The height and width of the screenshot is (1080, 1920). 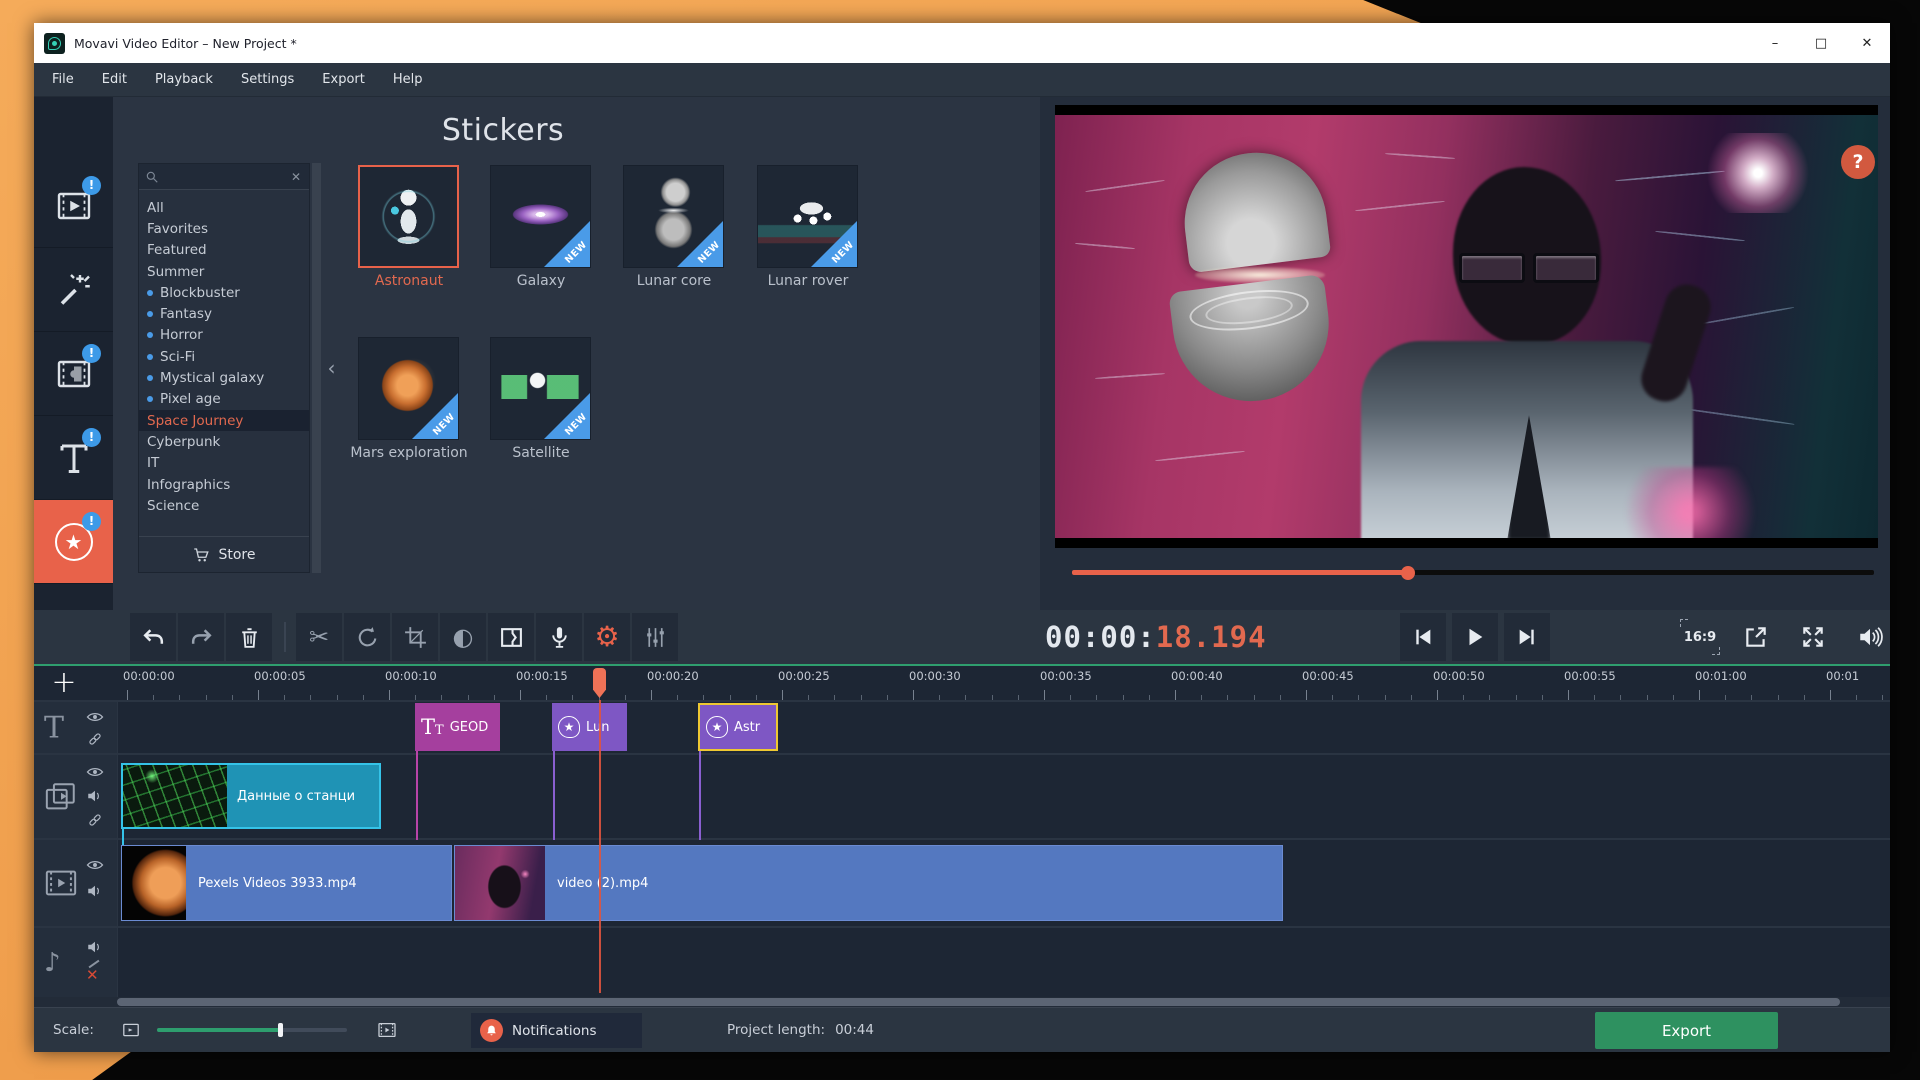 I want to click on menu-file: File, so click(x=63, y=80).